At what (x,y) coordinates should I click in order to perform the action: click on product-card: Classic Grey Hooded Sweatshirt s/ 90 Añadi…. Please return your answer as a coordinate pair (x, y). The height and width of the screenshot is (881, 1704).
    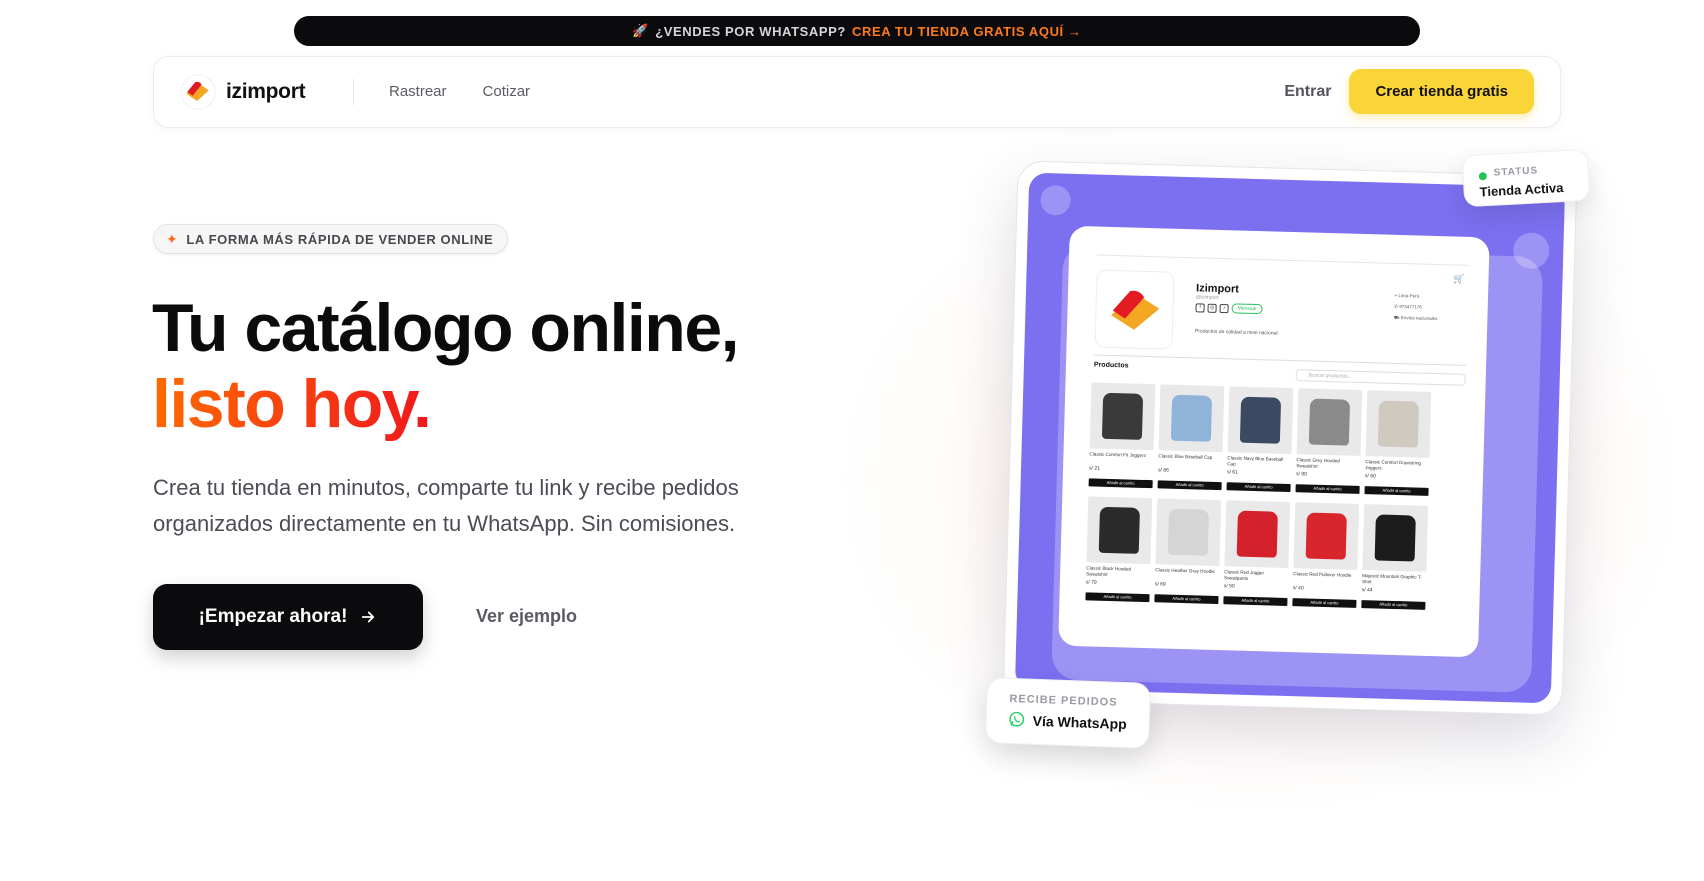
    Looking at the image, I should click on (1329, 443).